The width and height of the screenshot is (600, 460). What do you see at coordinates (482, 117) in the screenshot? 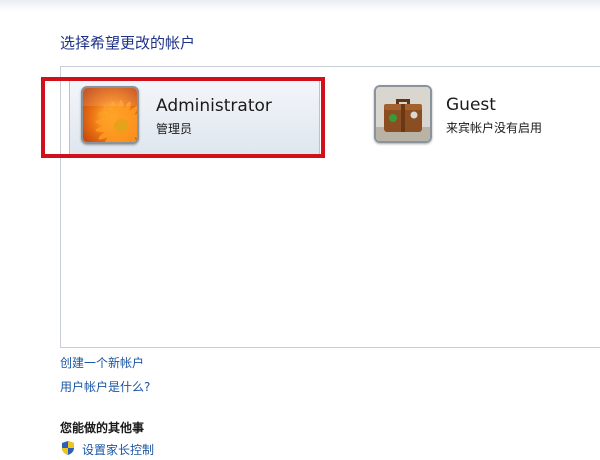
I see `account-tile-guest: Guest 来宾帐户没有启用` at bounding box center [482, 117].